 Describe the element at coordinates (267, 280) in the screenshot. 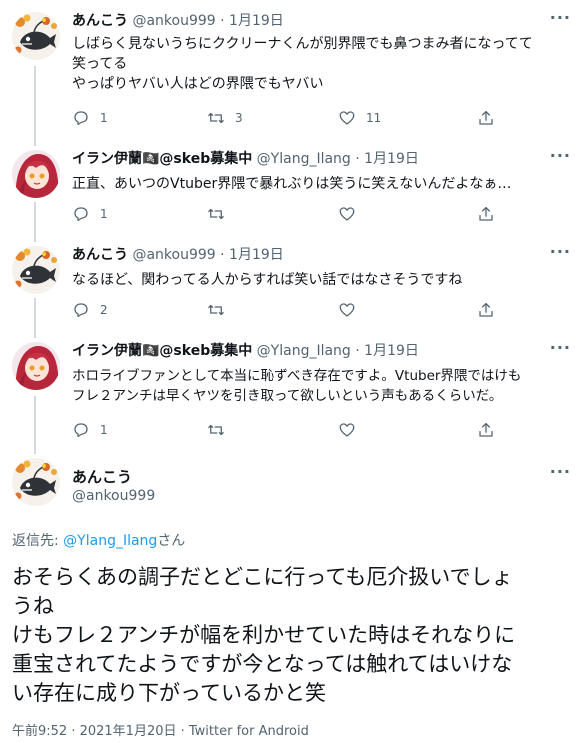

I see `tweet-text: なるほど、関わってる人からすれば笑い話ではなさそうですね` at that location.